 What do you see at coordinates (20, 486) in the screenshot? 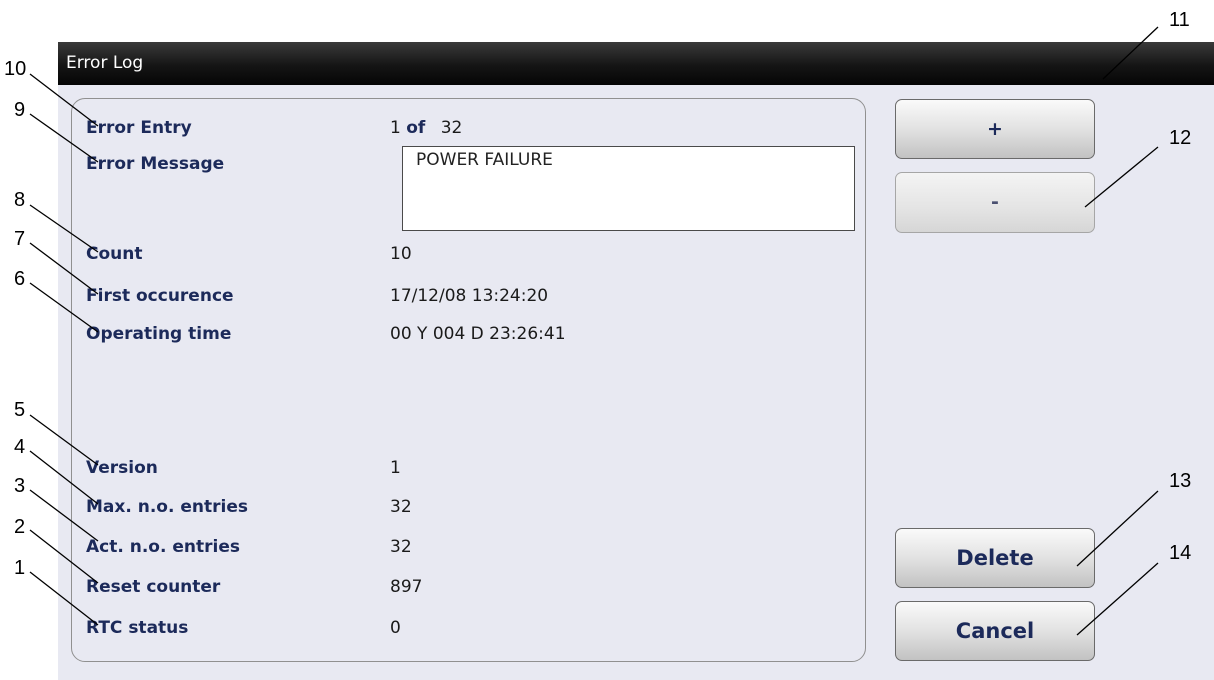
I see `callout-3: 3` at bounding box center [20, 486].